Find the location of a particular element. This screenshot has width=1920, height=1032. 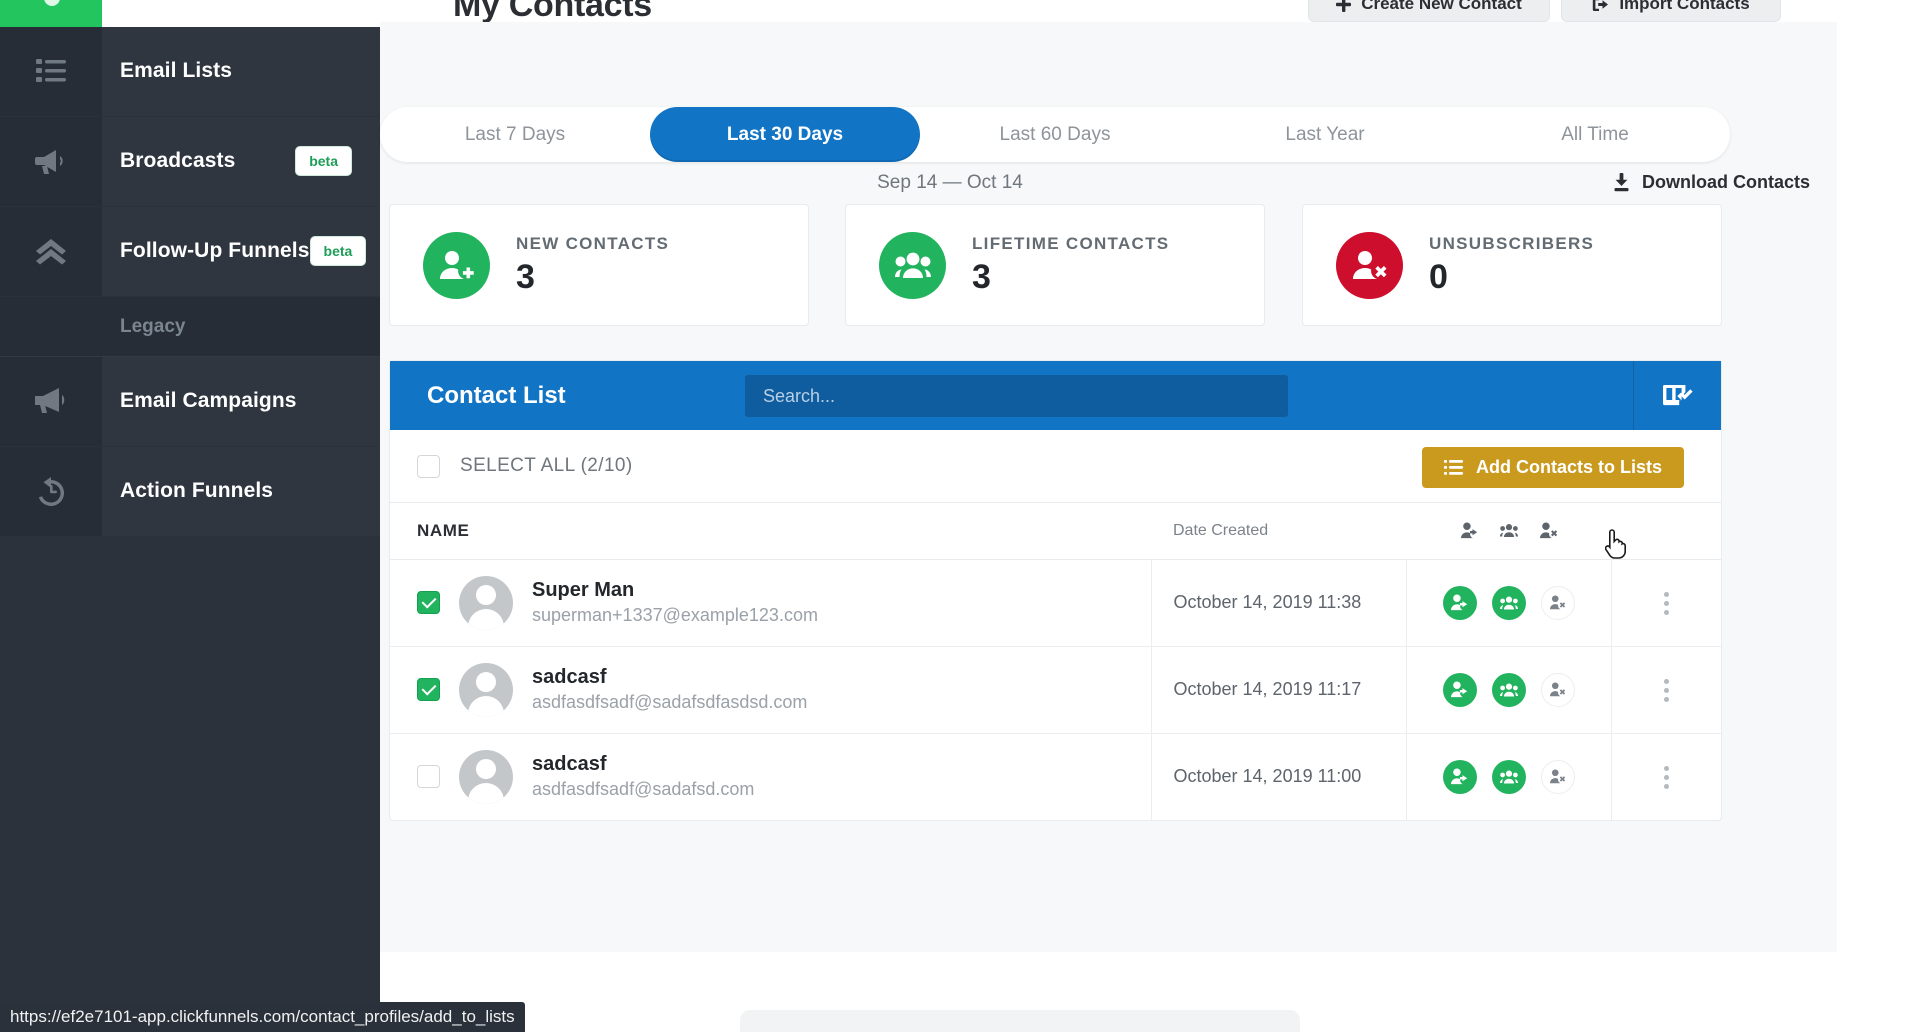

double-chevron-up-icon is located at coordinates (51, 251).